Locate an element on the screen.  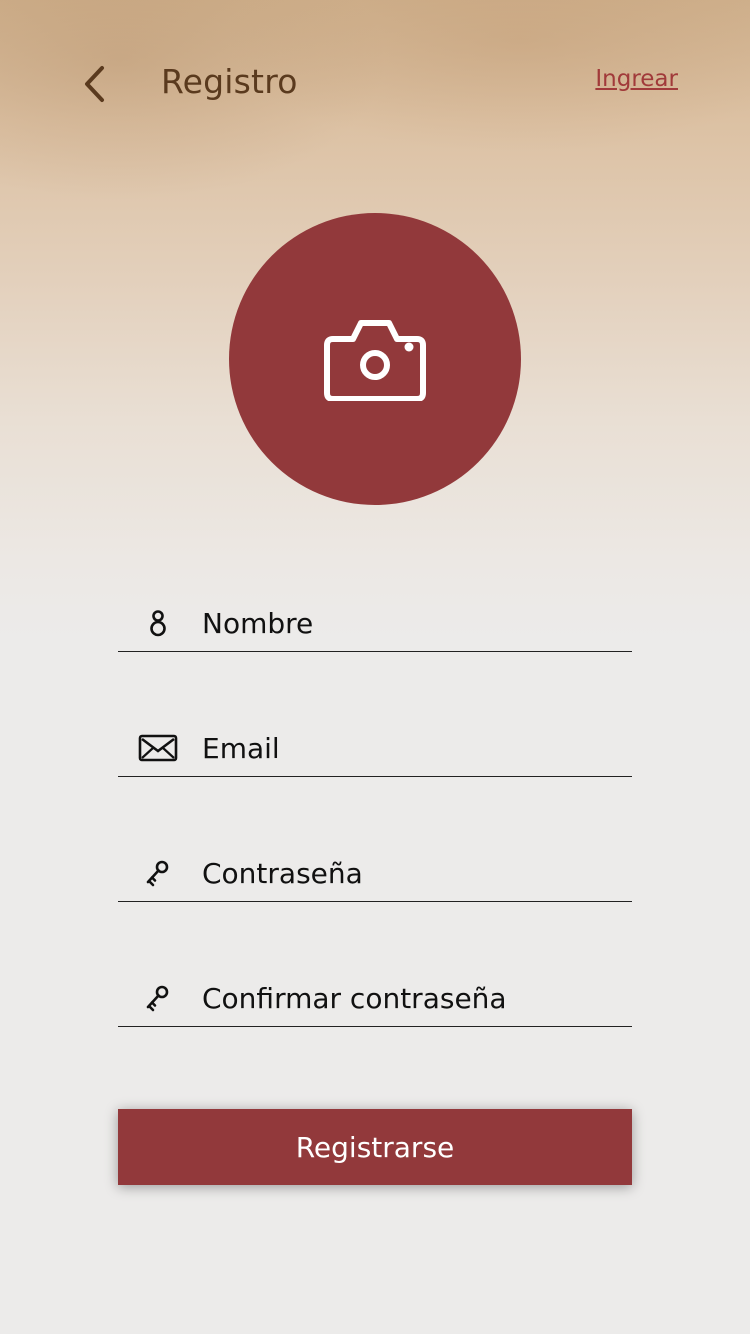
register-button: Registrarse is located at coordinates (375, 1147).